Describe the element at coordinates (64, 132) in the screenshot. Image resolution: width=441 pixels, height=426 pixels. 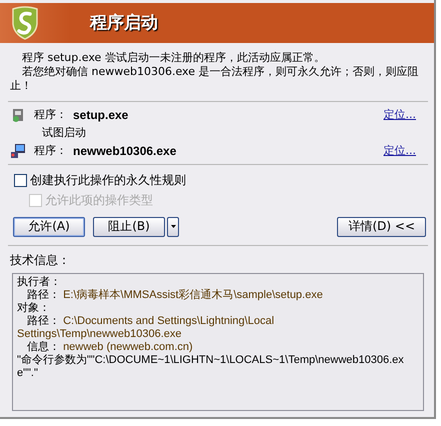
I see `action-text: 试图启动` at that location.